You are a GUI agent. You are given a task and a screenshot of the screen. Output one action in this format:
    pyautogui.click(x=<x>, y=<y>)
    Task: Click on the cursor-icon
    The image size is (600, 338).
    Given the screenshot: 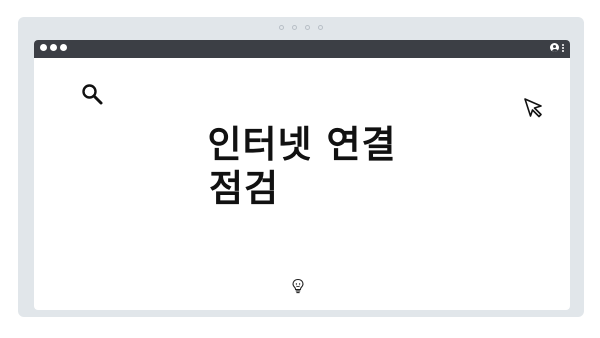 What is the action you would take?
    pyautogui.click(x=533, y=108)
    